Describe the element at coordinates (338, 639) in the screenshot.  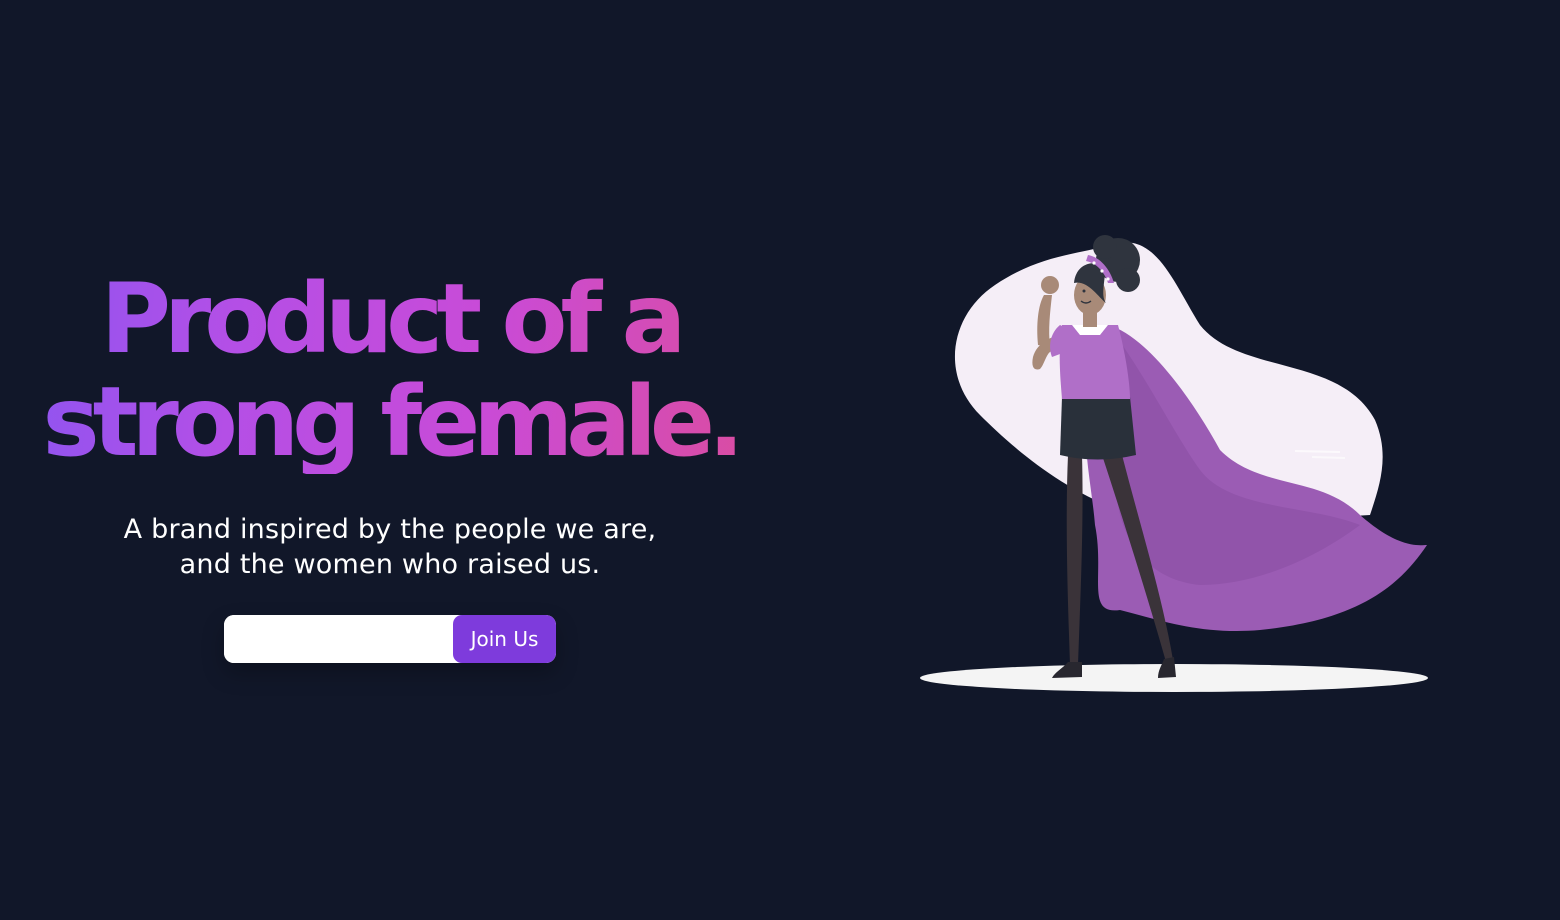
I see `email-input` at that location.